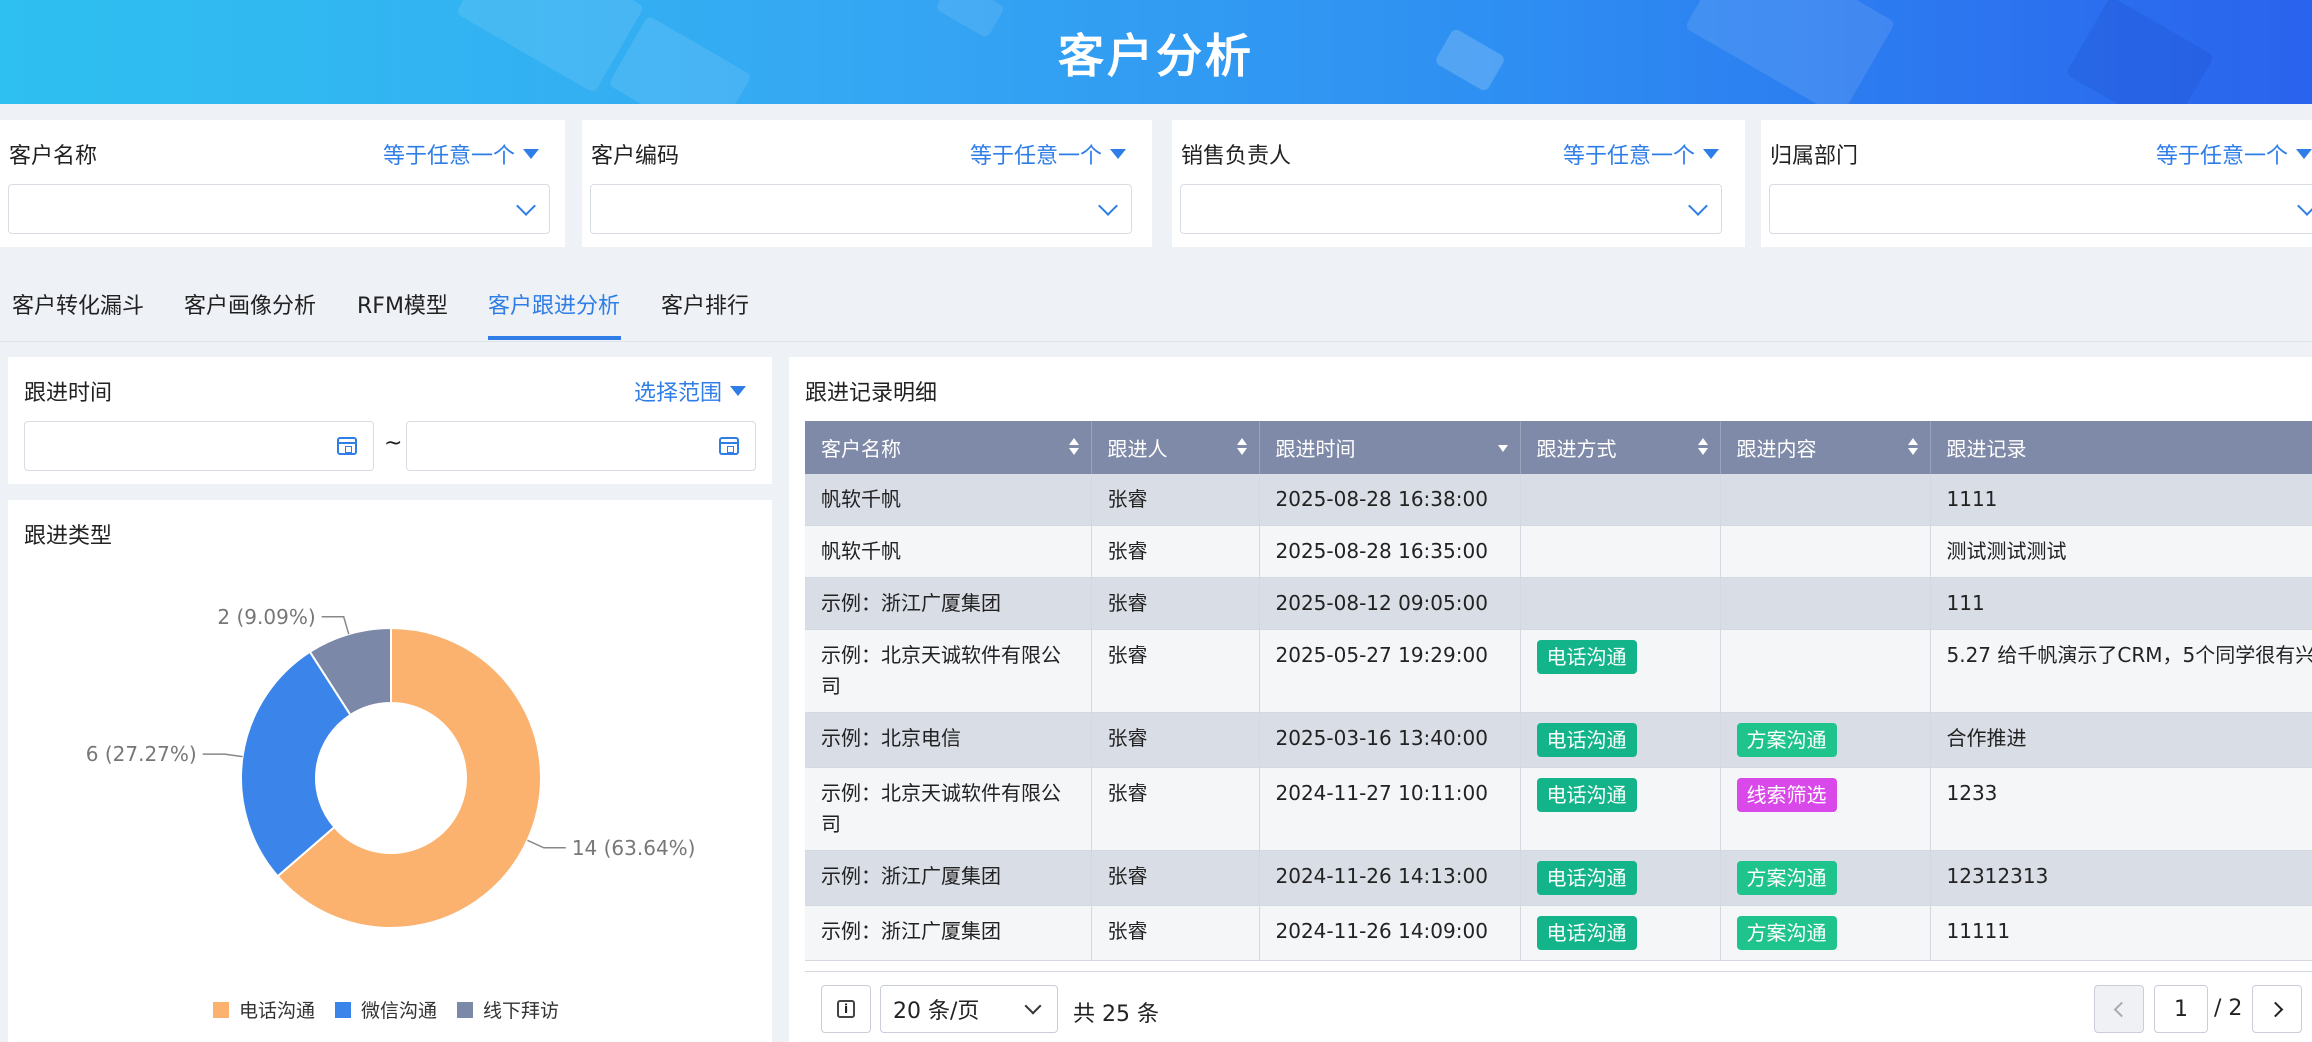 This screenshot has width=2312, height=1042. What do you see at coordinates (263, 1009) in the screenshot?
I see `legend-item-phone: 电话沟通` at bounding box center [263, 1009].